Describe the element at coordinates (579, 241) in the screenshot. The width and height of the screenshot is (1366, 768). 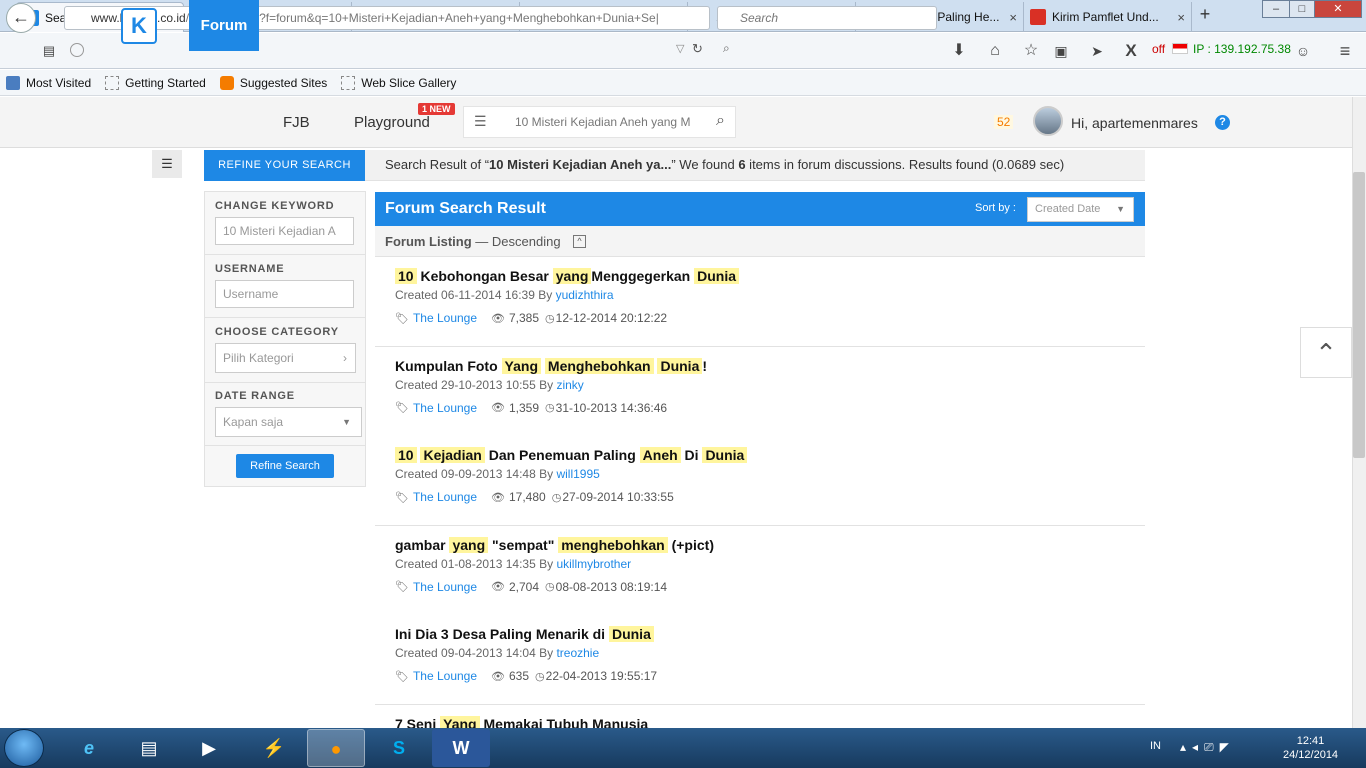
I see `collapse-icon: ^` at that location.